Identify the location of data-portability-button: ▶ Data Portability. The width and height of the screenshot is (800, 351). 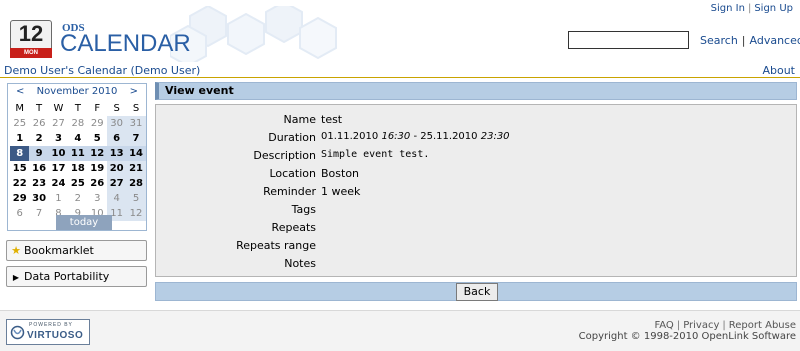
(76, 276).